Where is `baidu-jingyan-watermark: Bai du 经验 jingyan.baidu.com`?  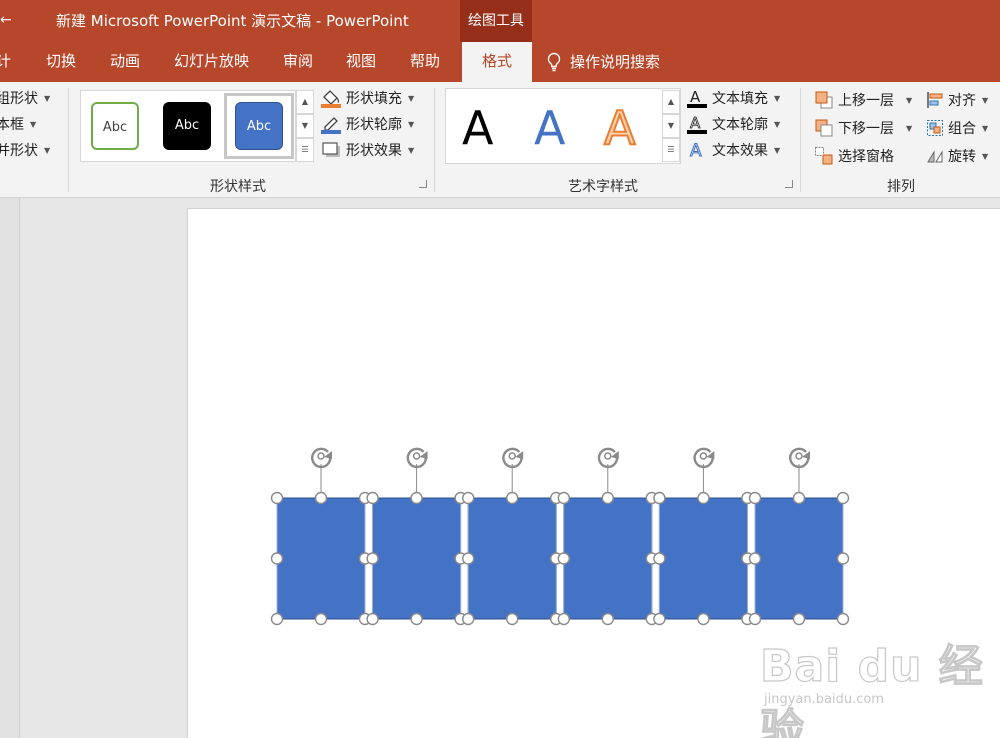
baidu-jingyan-watermark: Bai du 经验 jingyan.baidu.com is located at coordinates (874, 684).